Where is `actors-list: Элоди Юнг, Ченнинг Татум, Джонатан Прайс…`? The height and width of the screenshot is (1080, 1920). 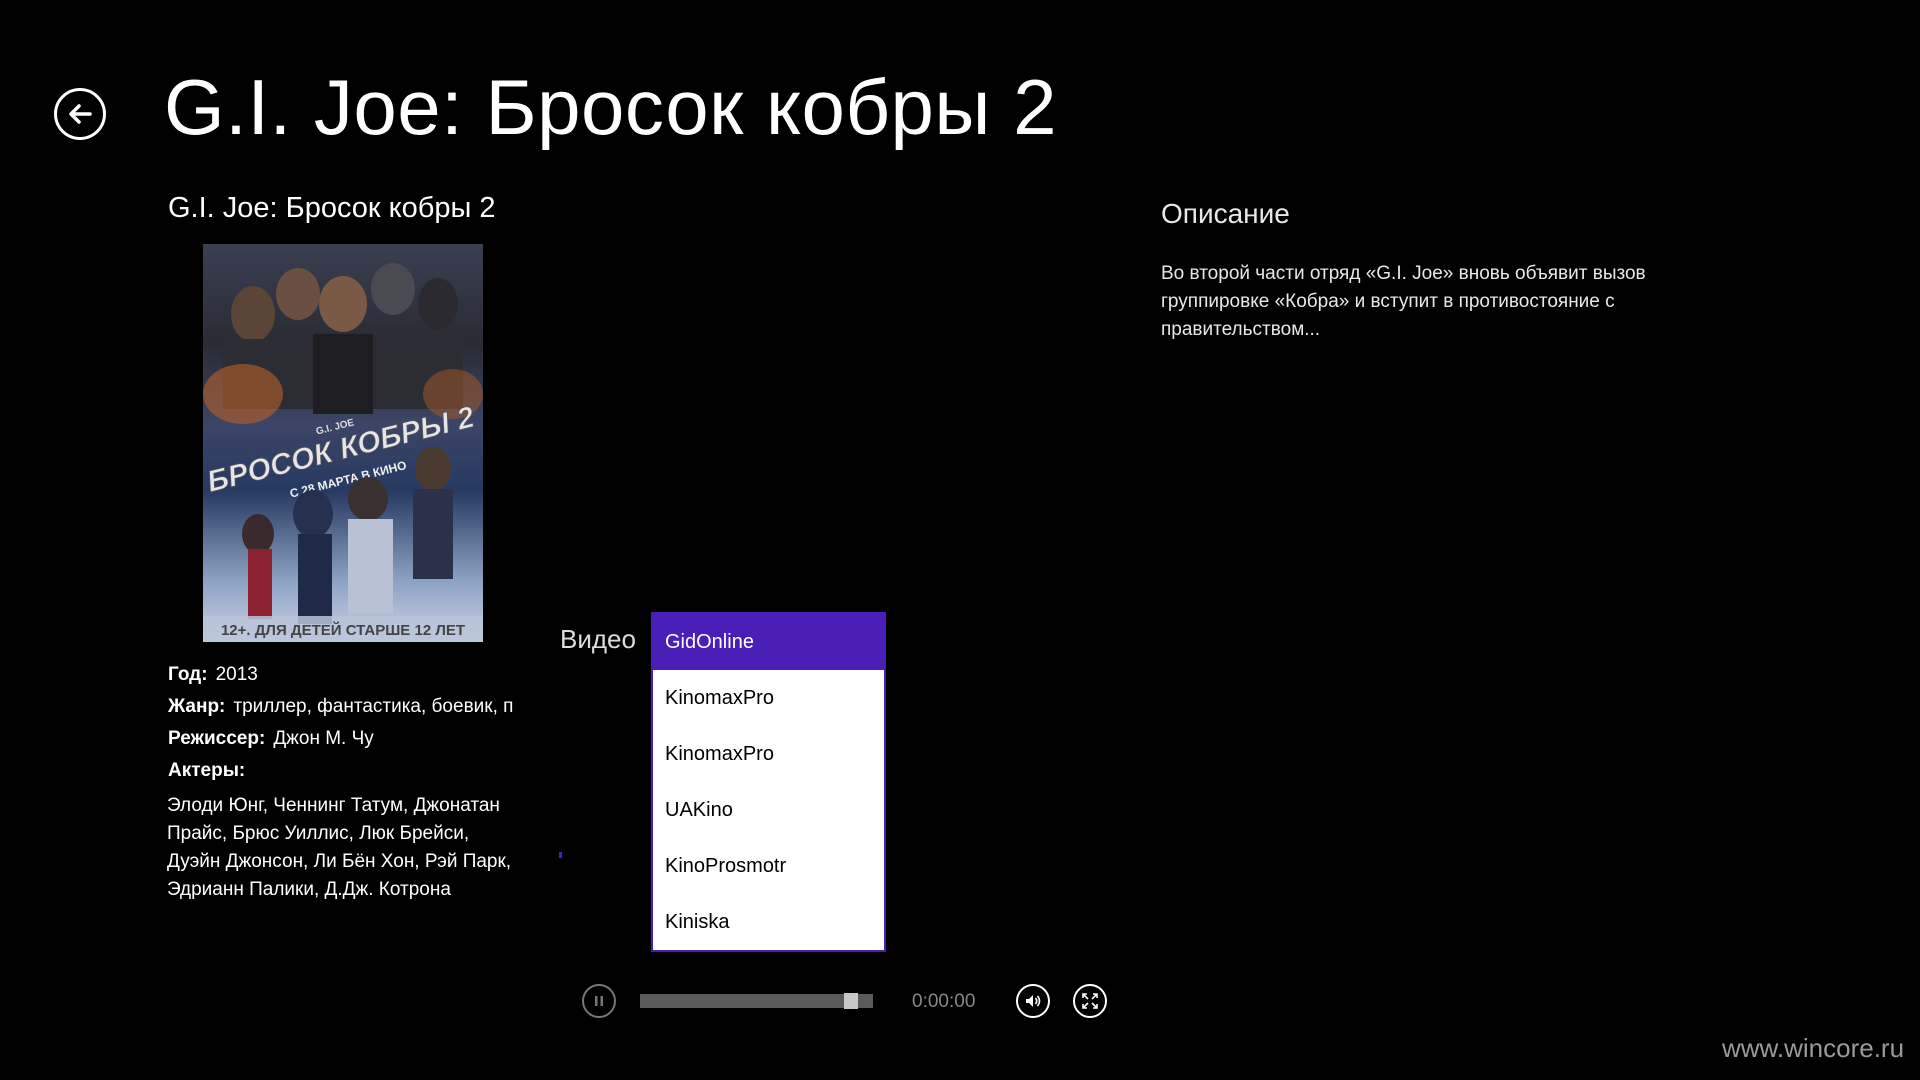 actors-list: Элоди Юнг, Ченнинг Татум, Джонатан Прайс… is located at coordinates (339, 847).